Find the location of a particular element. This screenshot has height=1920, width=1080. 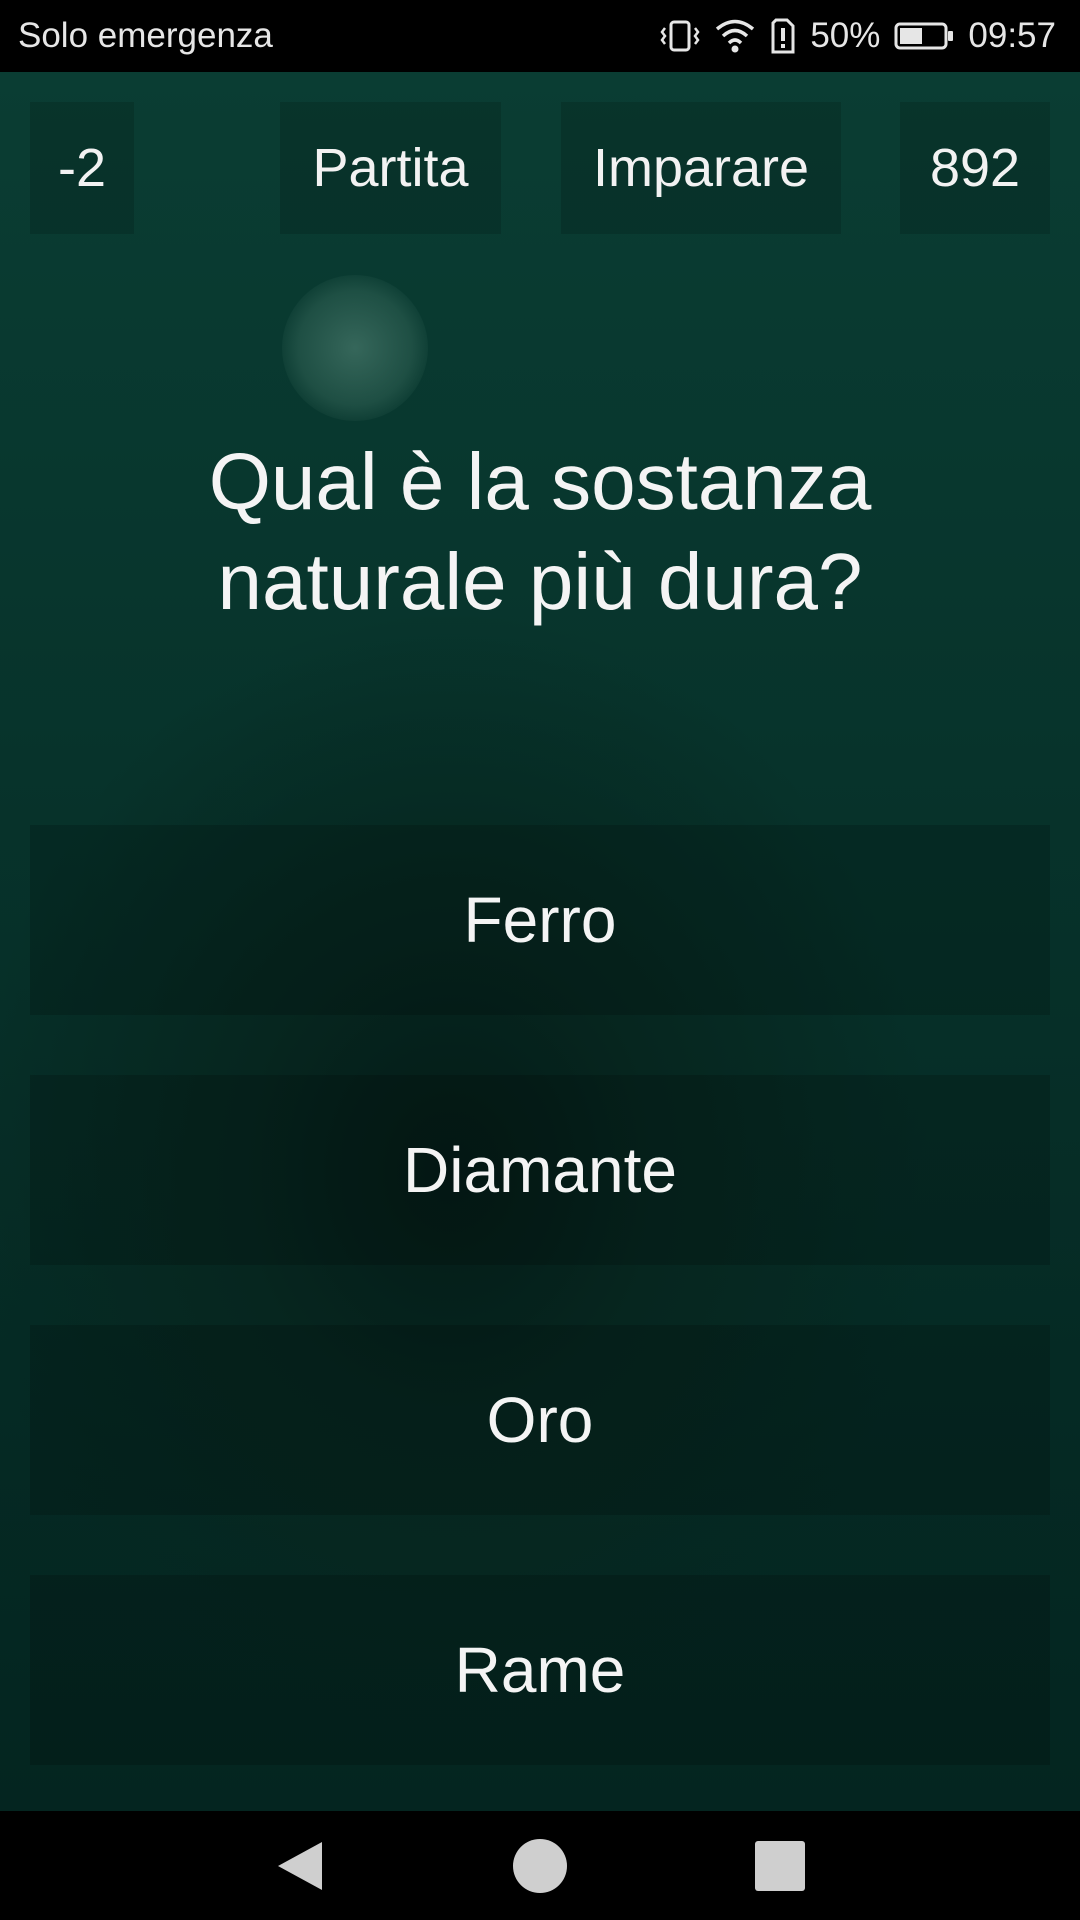

recents-icon is located at coordinates (780, 1865).